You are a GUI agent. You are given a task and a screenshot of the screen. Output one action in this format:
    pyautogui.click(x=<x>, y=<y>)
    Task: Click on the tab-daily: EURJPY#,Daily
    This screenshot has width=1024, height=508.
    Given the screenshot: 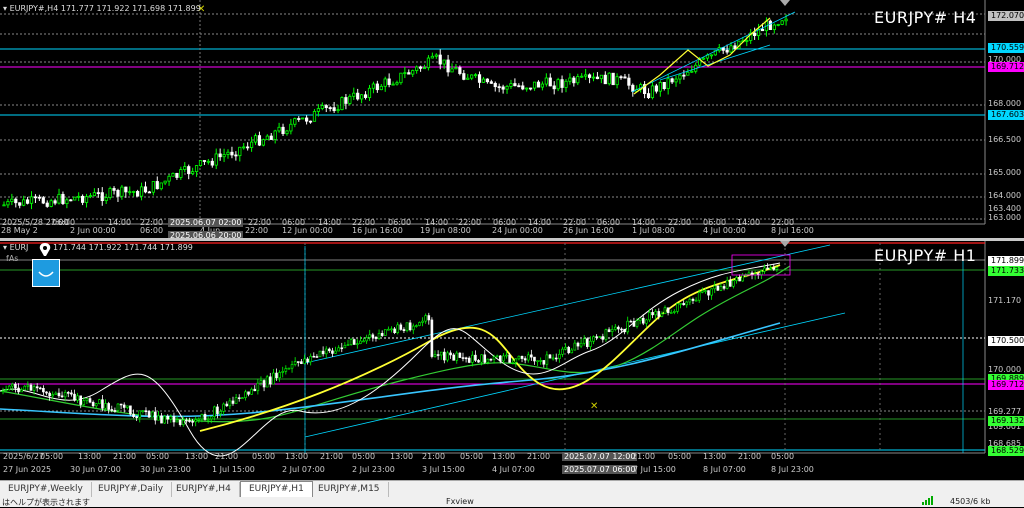 What is the action you would take?
    pyautogui.click(x=131, y=489)
    